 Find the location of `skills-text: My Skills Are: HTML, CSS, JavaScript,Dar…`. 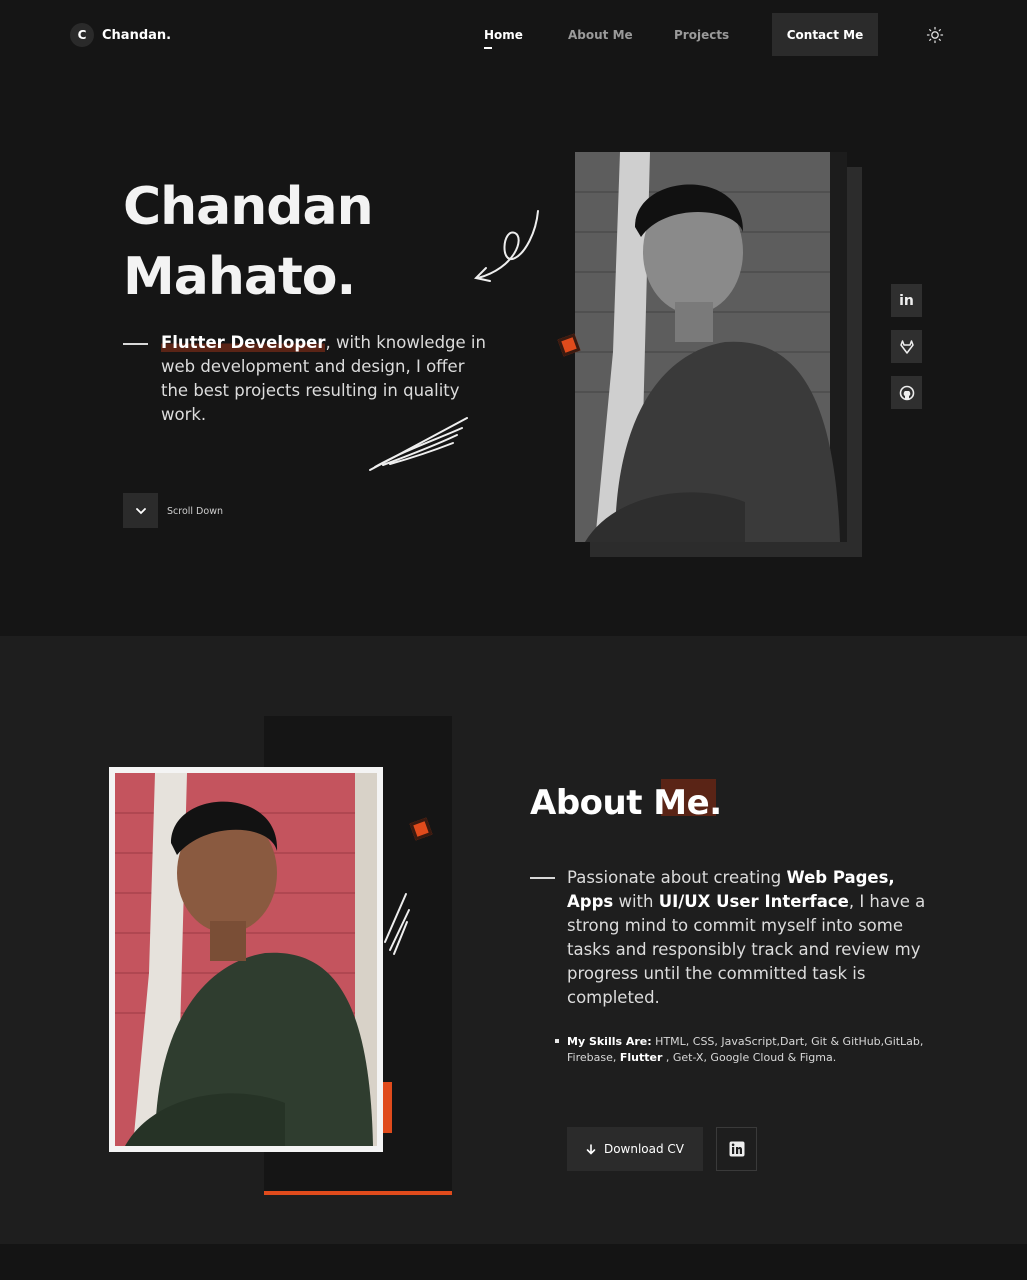

skills-text: My Skills Are: HTML, CSS, JavaScript,Dar… is located at coordinates (757, 1050).